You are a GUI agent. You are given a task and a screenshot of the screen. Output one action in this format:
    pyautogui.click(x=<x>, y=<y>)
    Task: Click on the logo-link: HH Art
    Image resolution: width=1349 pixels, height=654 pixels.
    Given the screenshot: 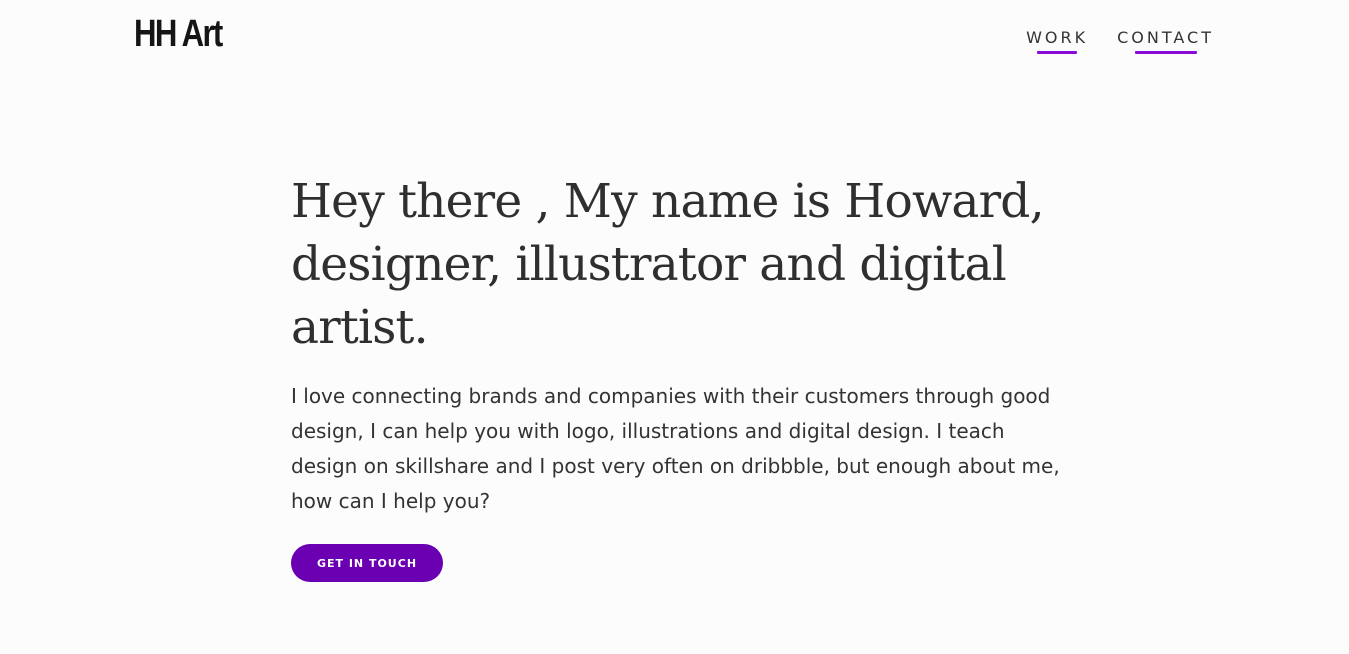 What is the action you would take?
    pyautogui.click(x=178, y=34)
    